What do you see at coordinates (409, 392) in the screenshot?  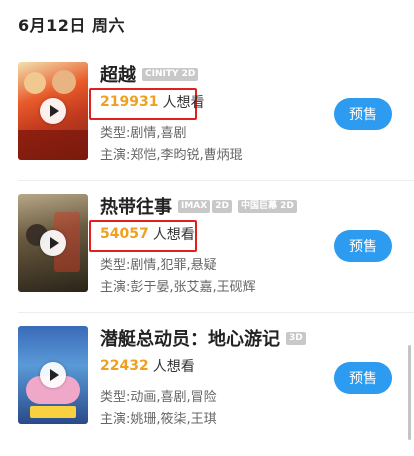 I see `scrollbar` at bounding box center [409, 392].